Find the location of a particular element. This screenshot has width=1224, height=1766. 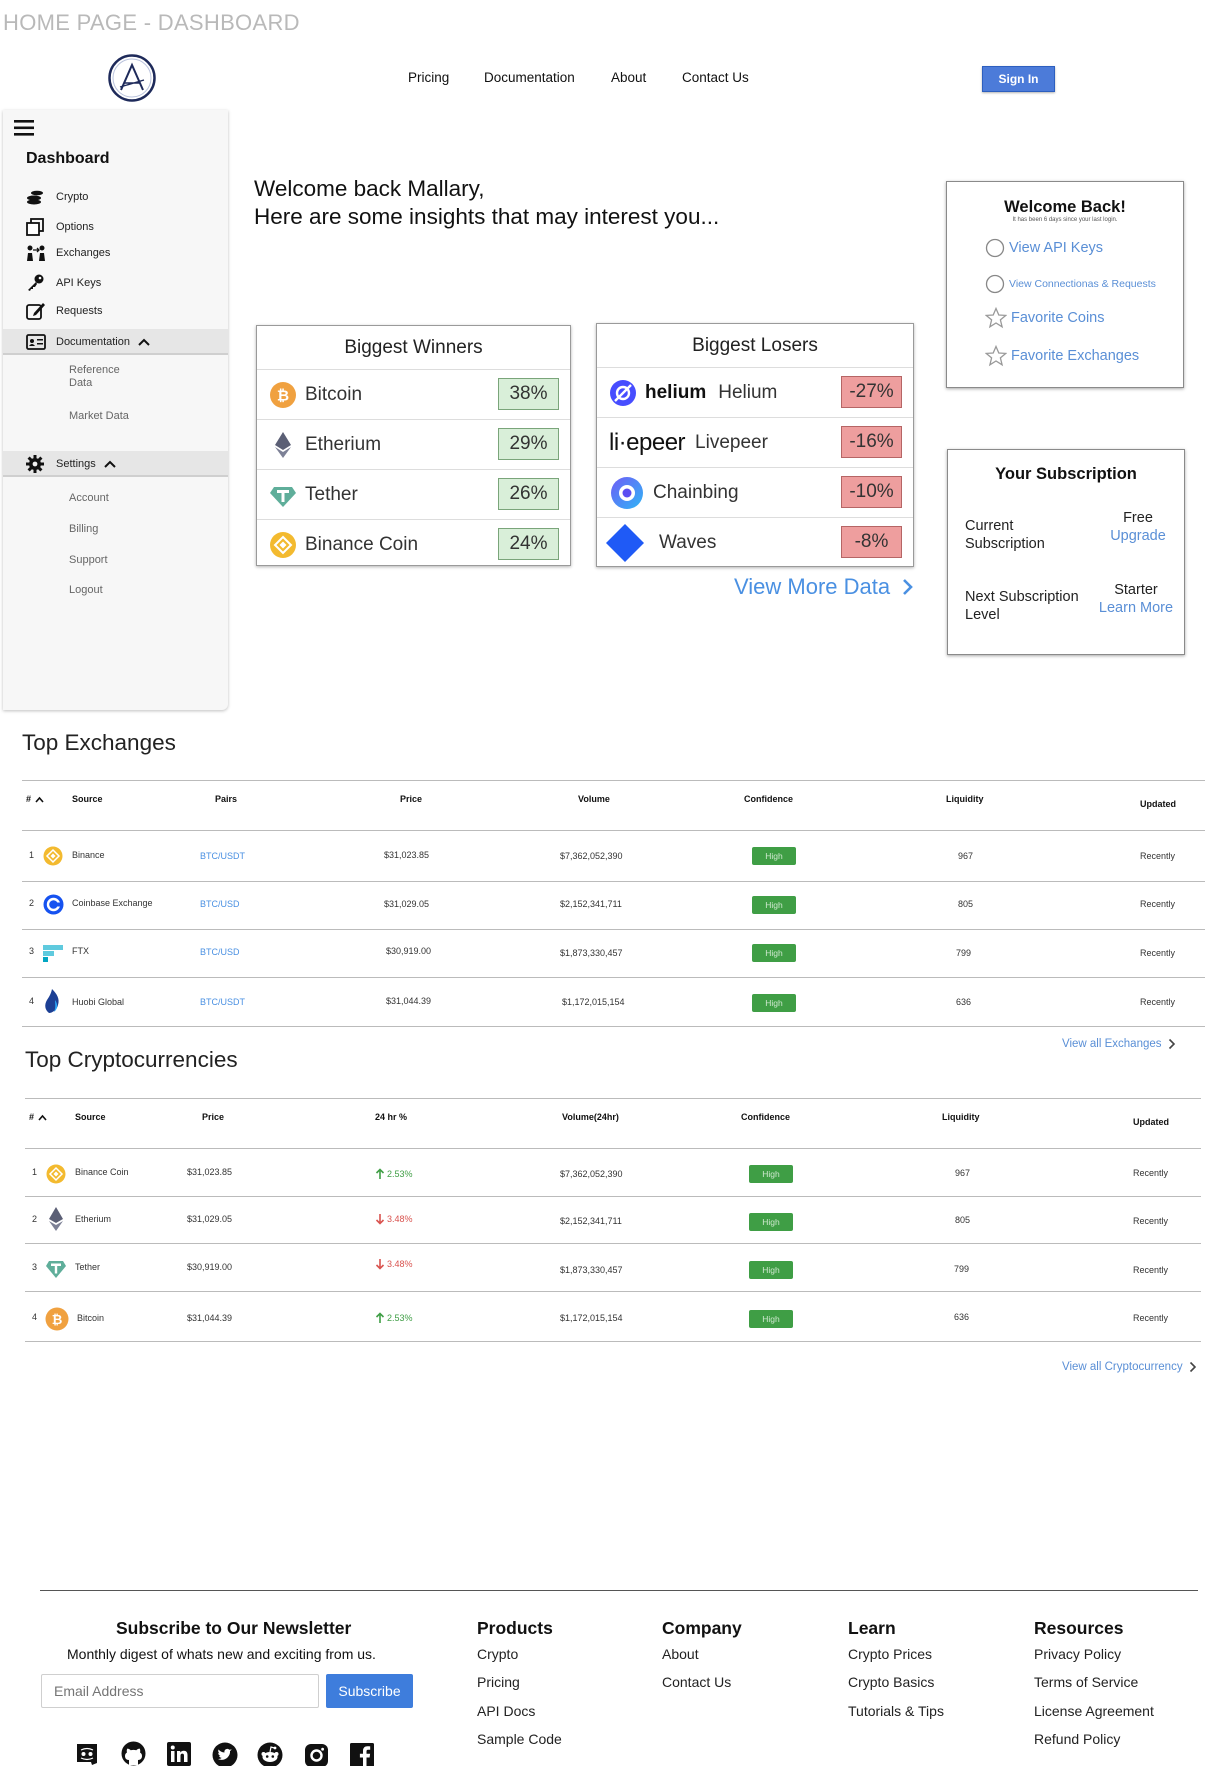

id-card-icon is located at coordinates (36, 342).